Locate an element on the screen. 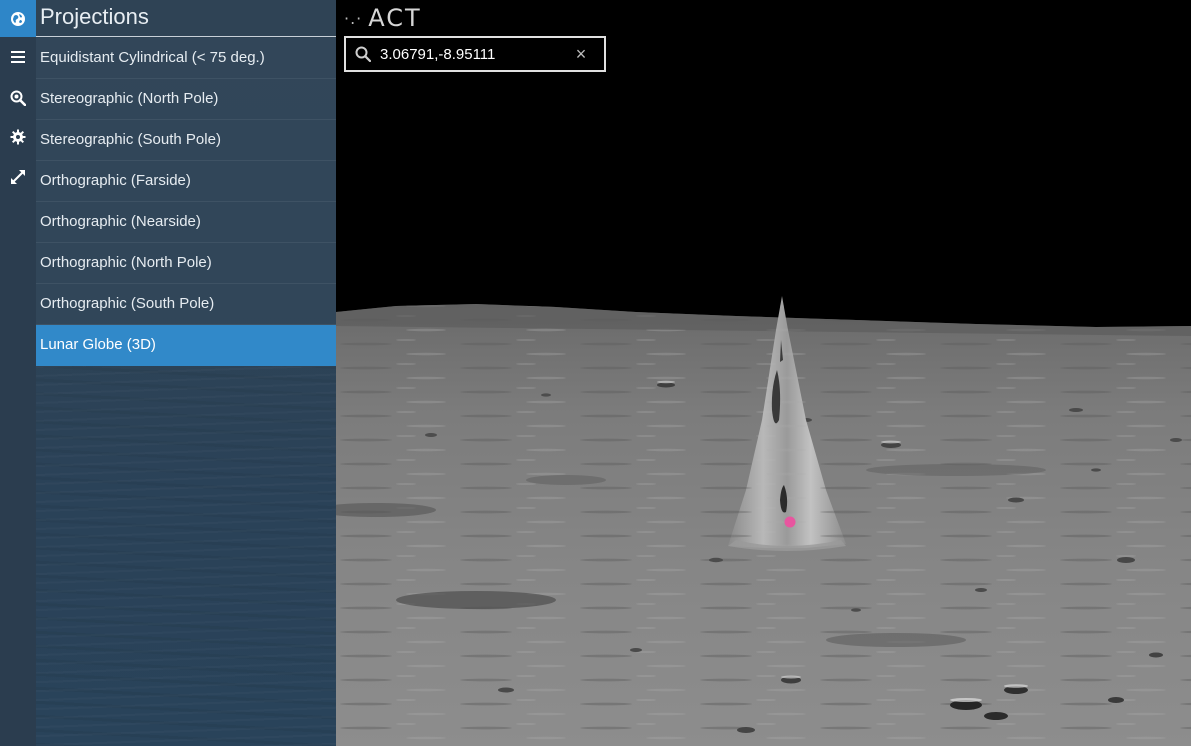  clear-search-button: × is located at coordinates (581, 54).